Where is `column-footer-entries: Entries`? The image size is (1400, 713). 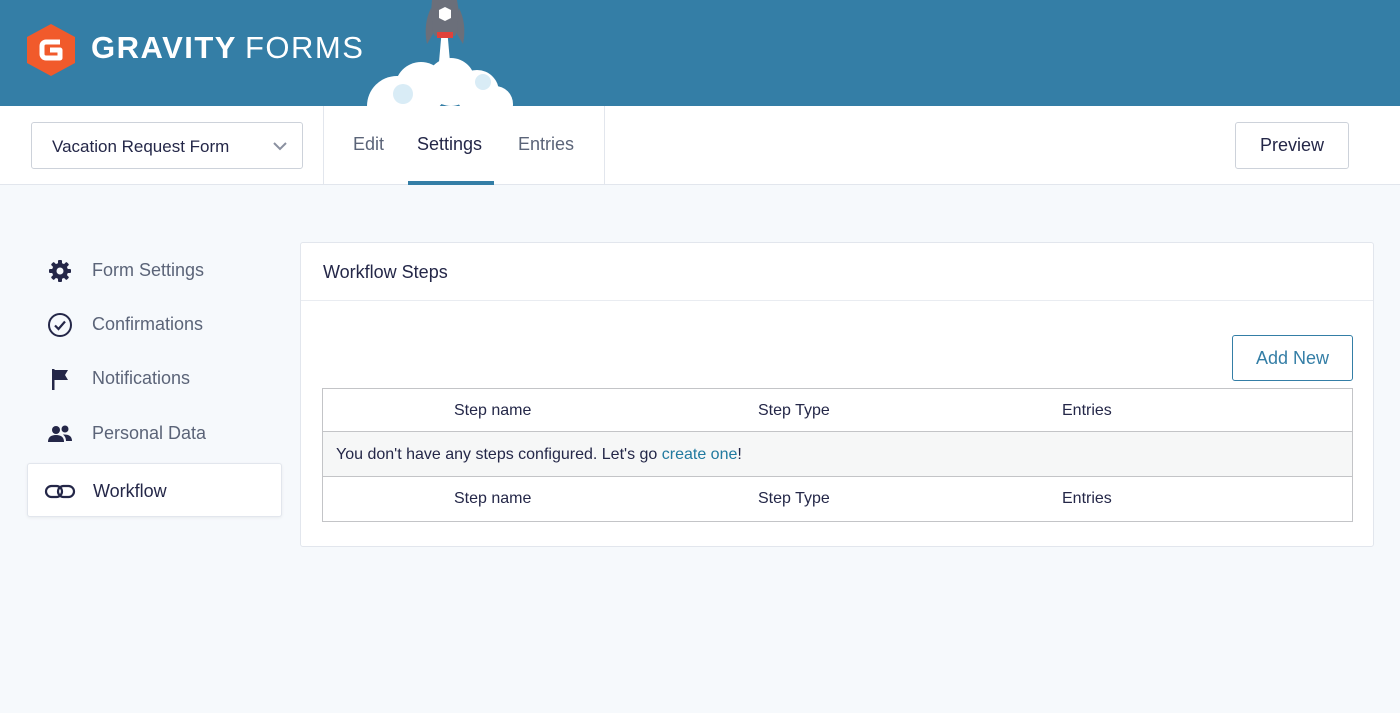 column-footer-entries: Entries is located at coordinates (1087, 498).